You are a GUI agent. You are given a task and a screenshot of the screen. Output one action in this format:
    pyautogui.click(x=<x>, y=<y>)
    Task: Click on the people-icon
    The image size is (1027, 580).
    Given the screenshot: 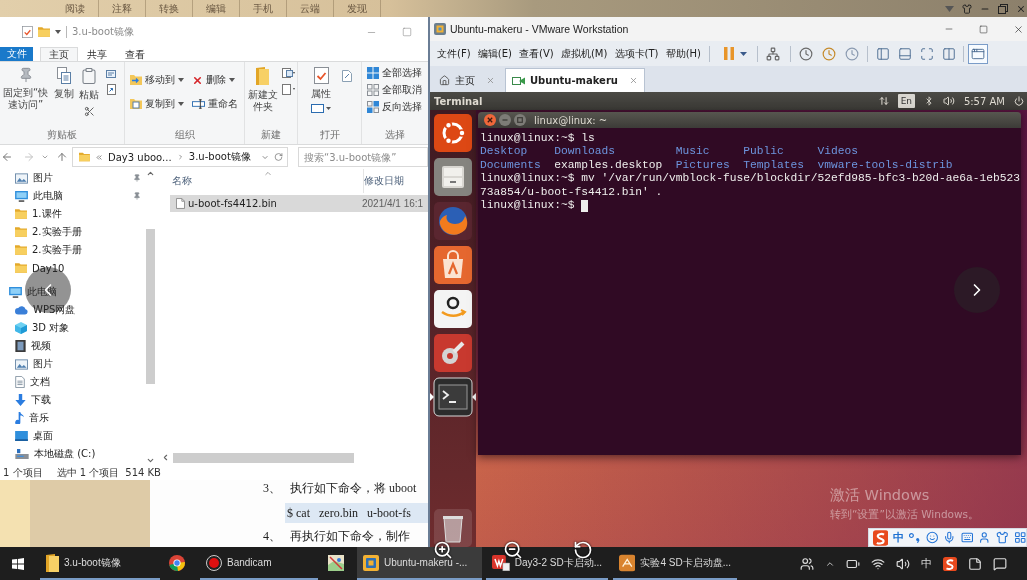 What is the action you would take?
    pyautogui.click(x=807, y=563)
    